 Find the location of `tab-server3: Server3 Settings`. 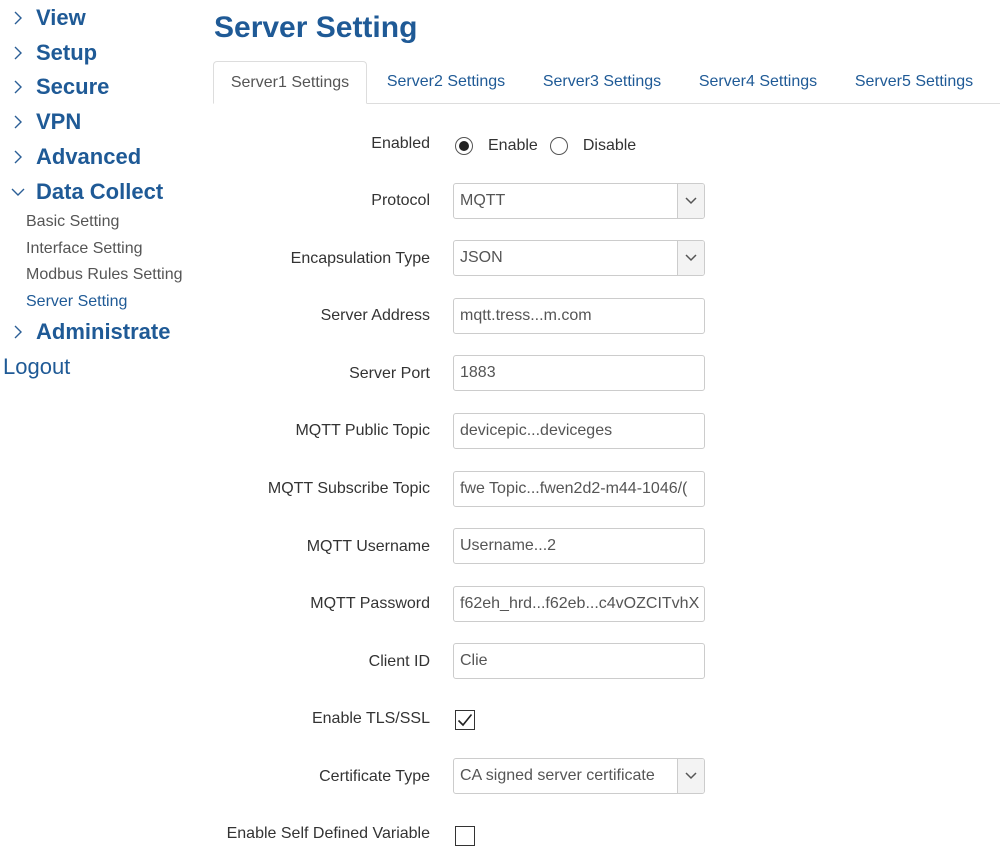

tab-server3: Server3 Settings is located at coordinates (602, 82).